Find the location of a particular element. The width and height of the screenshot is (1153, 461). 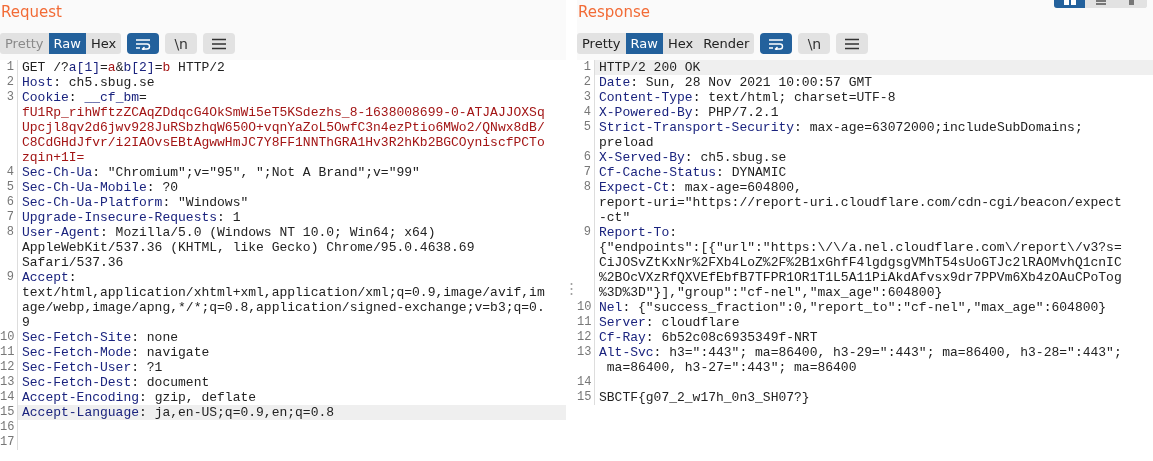

code-line: Sec-Ch-Ua: "Chromium";v="95", ";Not A Brand";v="99" is located at coordinates (221, 172).